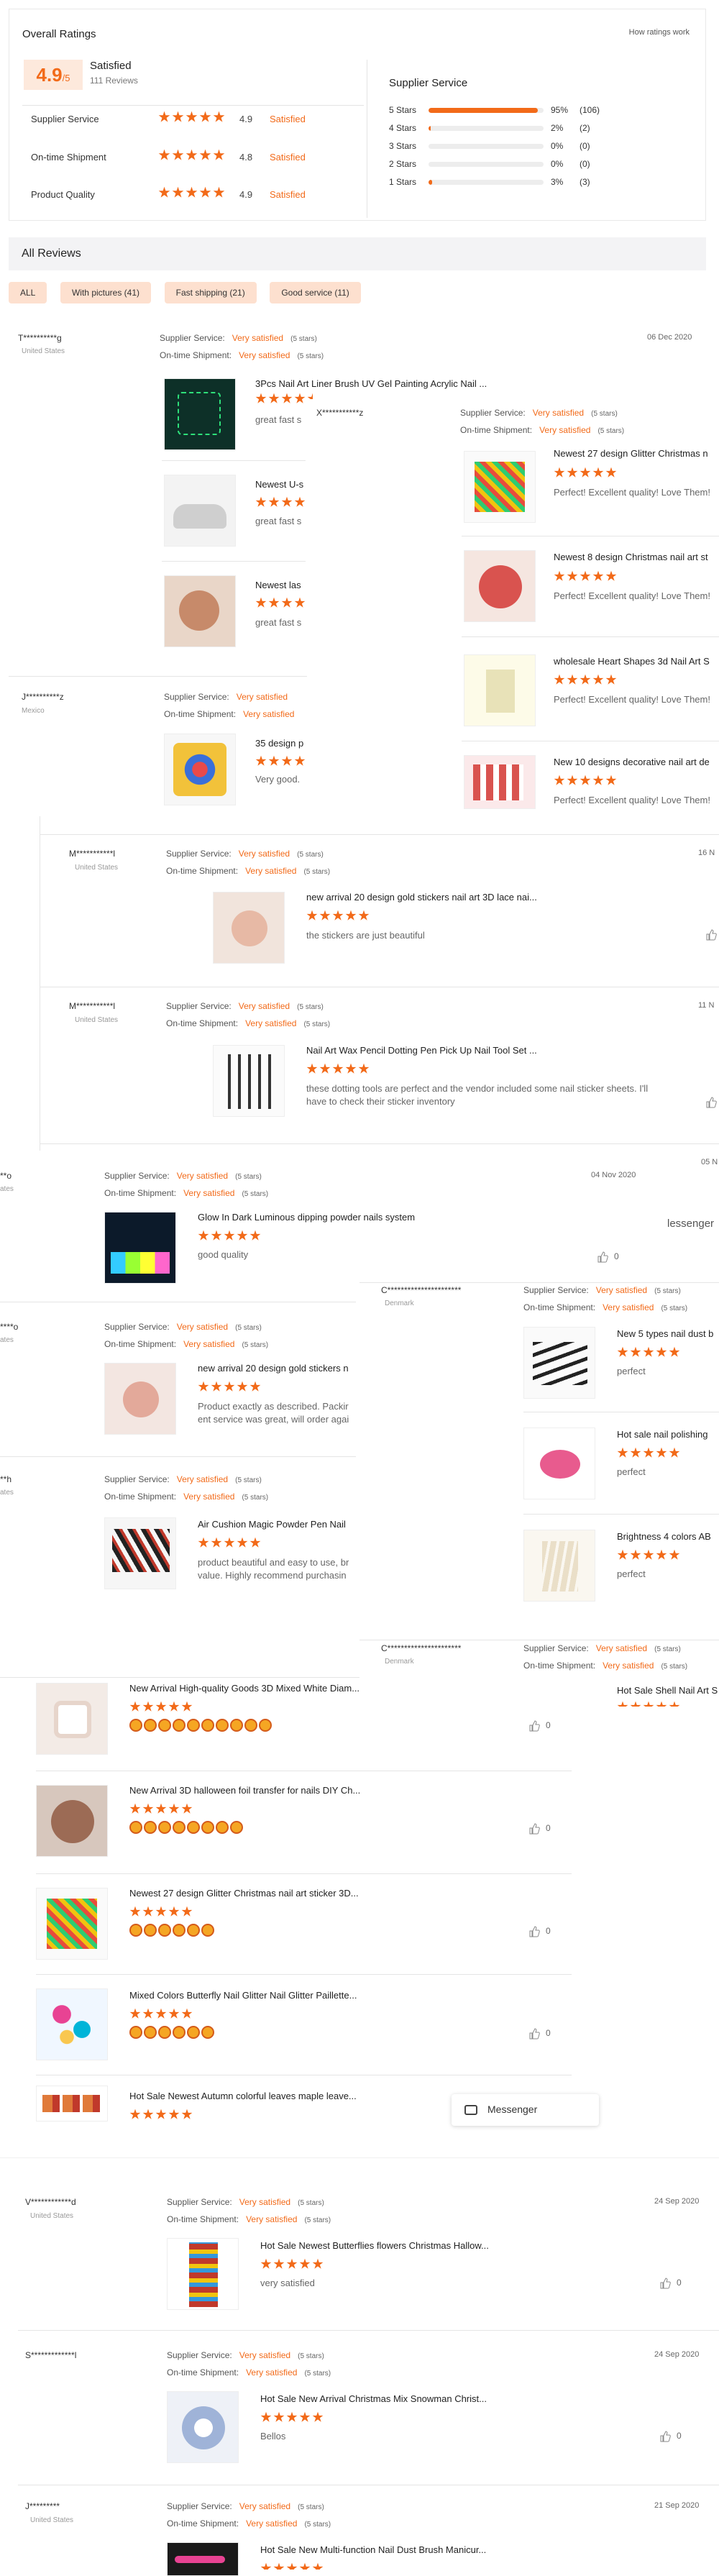 Image resolution: width=719 pixels, height=2576 pixels. Describe the element at coordinates (430, 182) in the screenshot. I see `distribution-fill` at that location.